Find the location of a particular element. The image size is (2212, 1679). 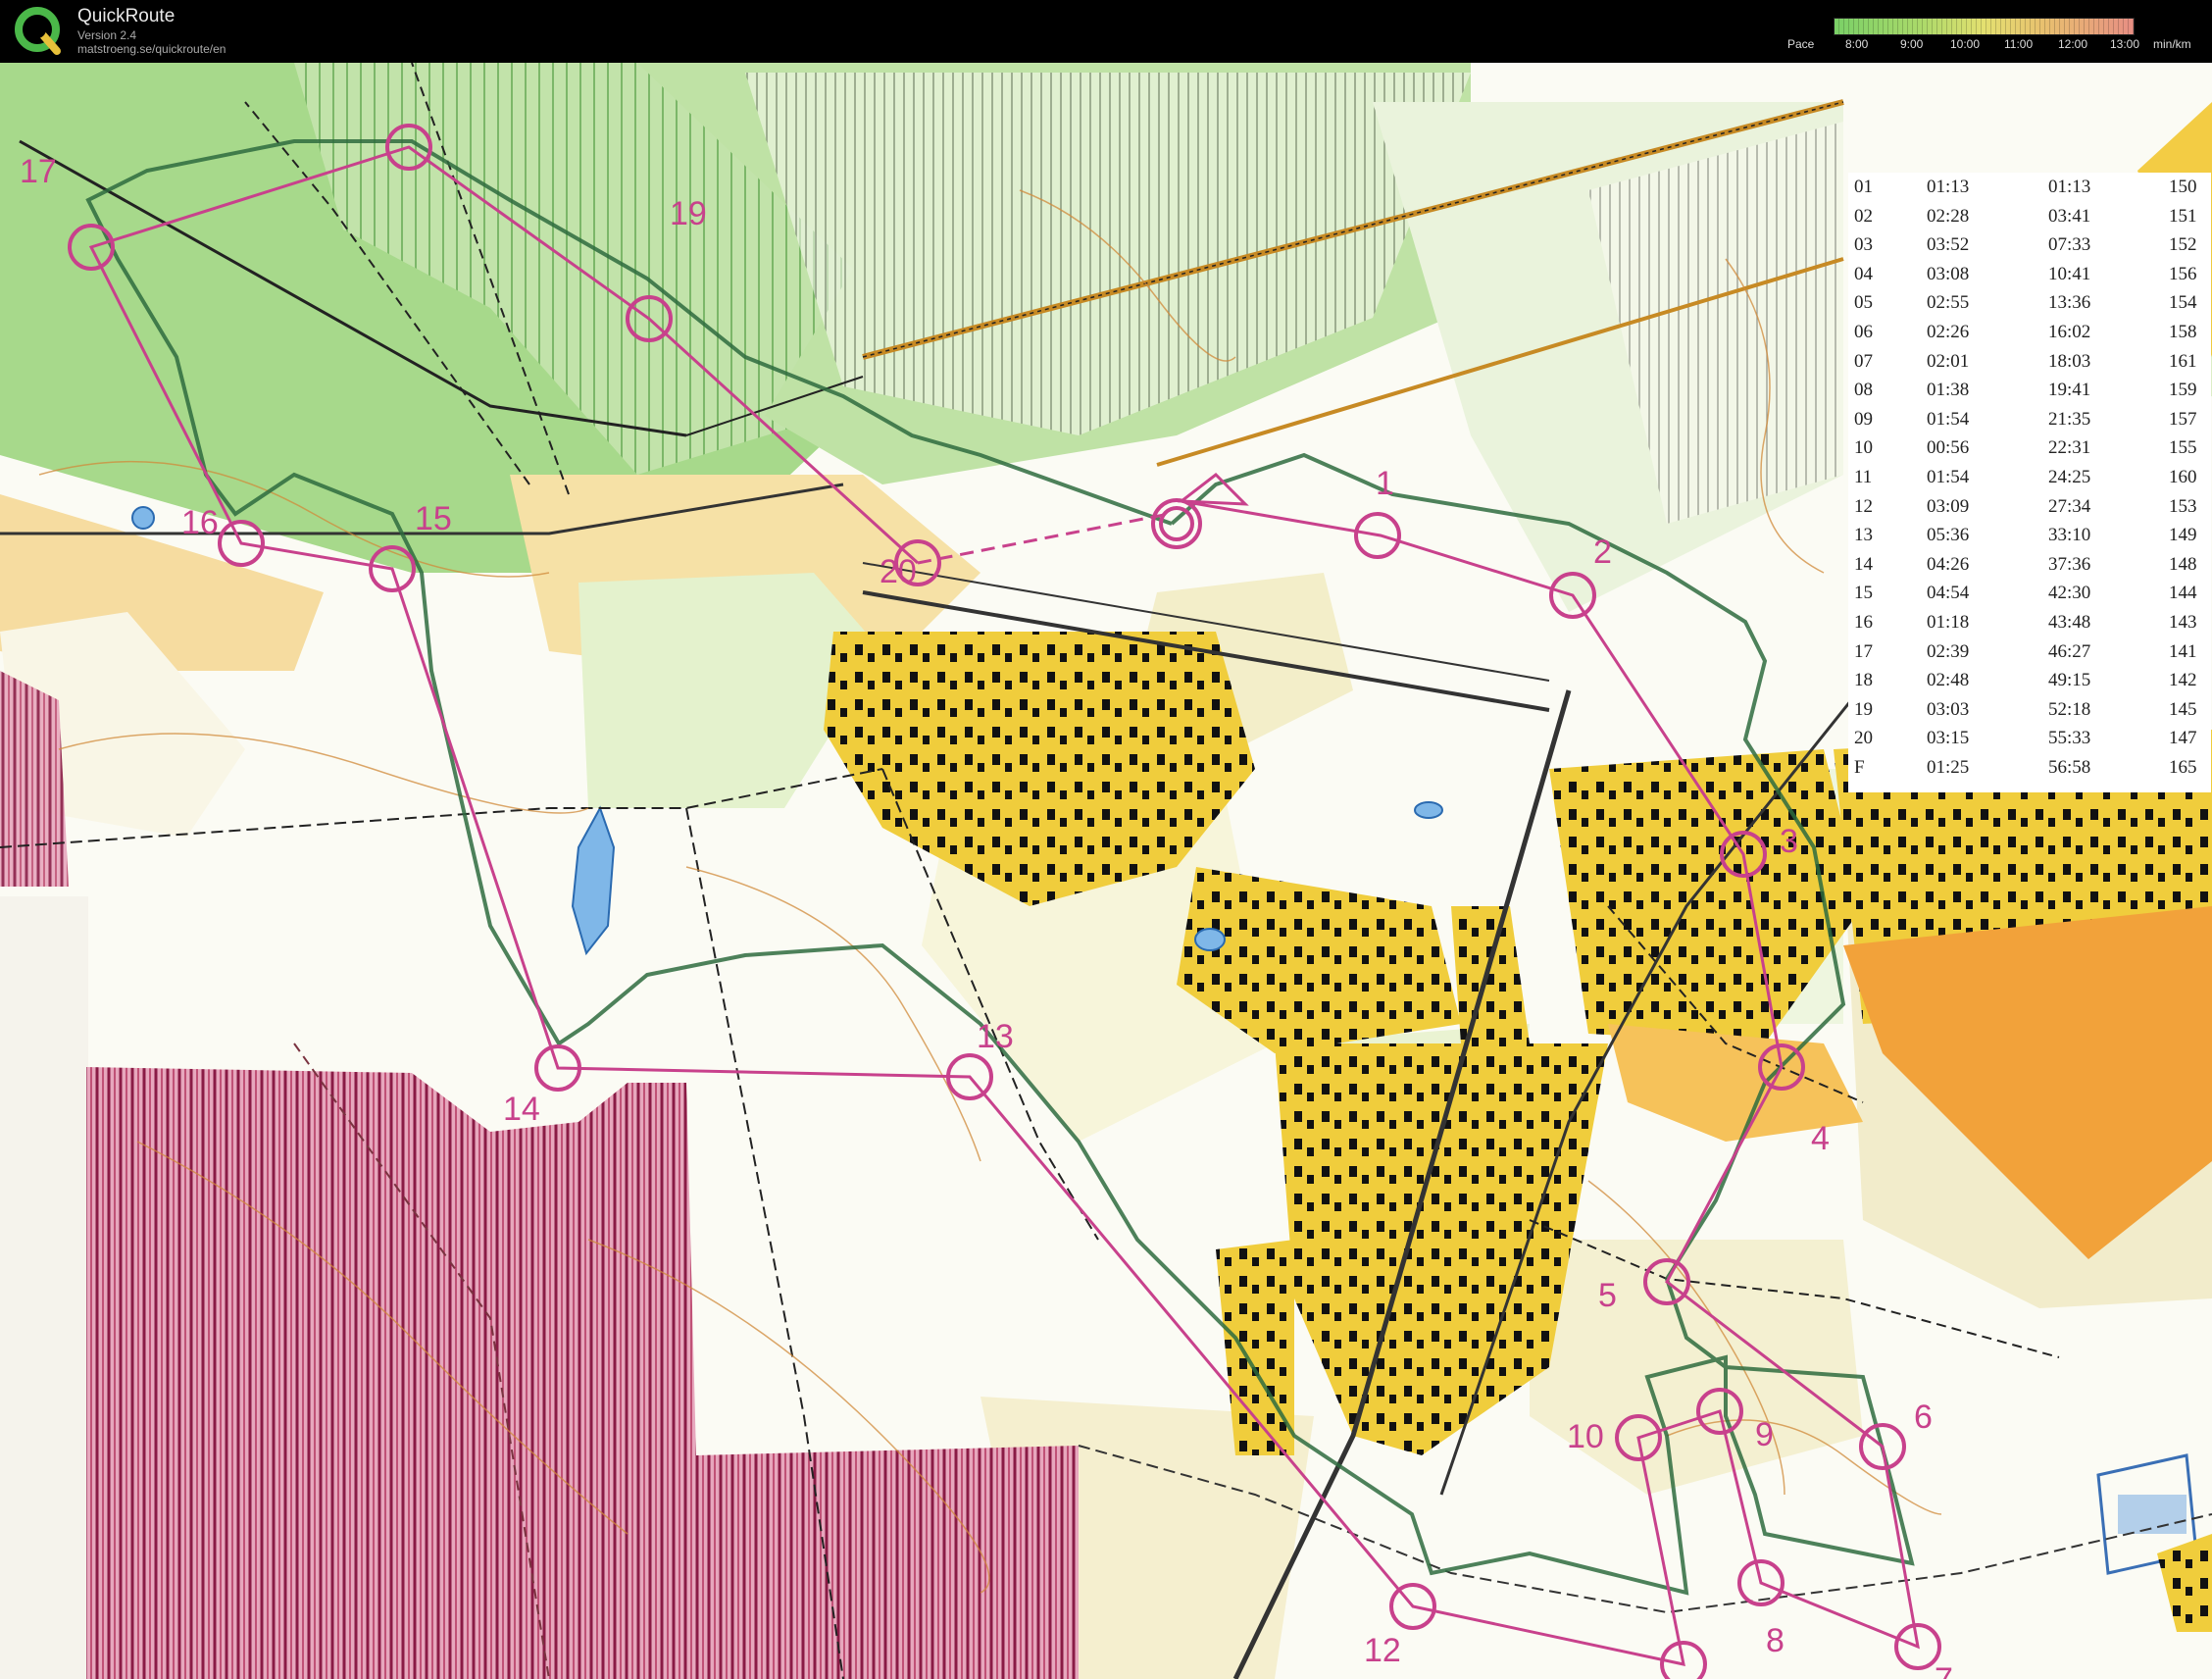

split-heart-rate: 144 is located at coordinates (2183, 593).